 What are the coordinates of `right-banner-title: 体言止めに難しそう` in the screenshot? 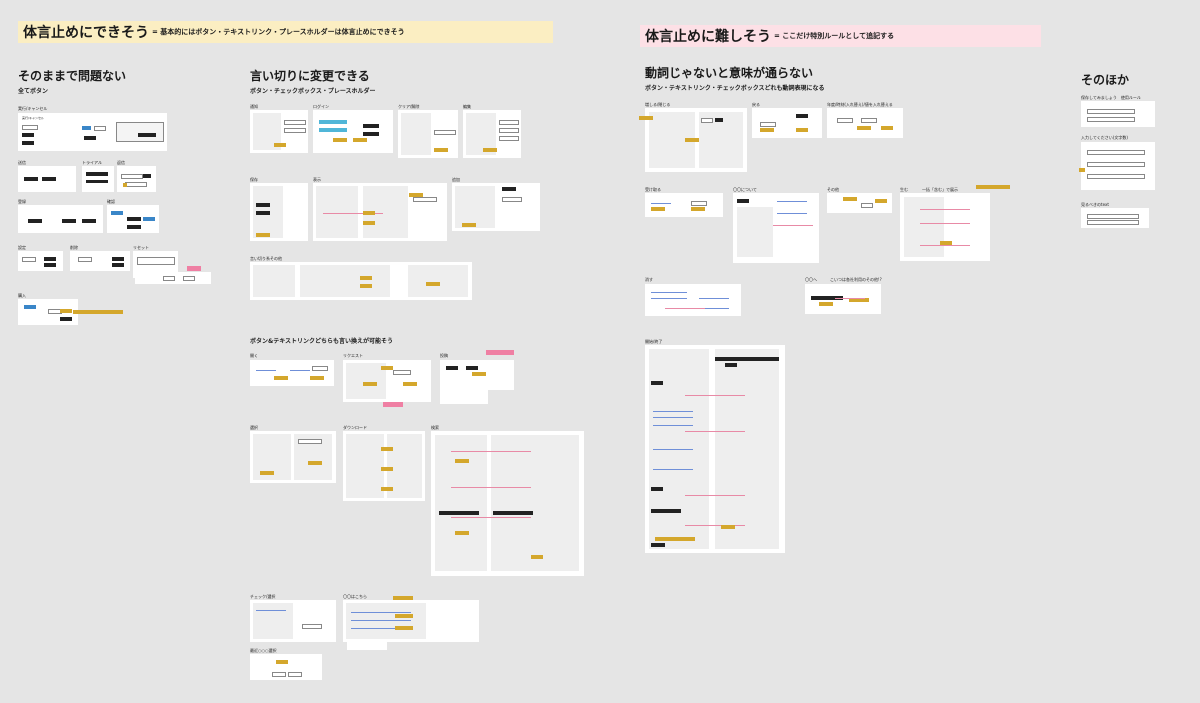 It's located at (708, 37).